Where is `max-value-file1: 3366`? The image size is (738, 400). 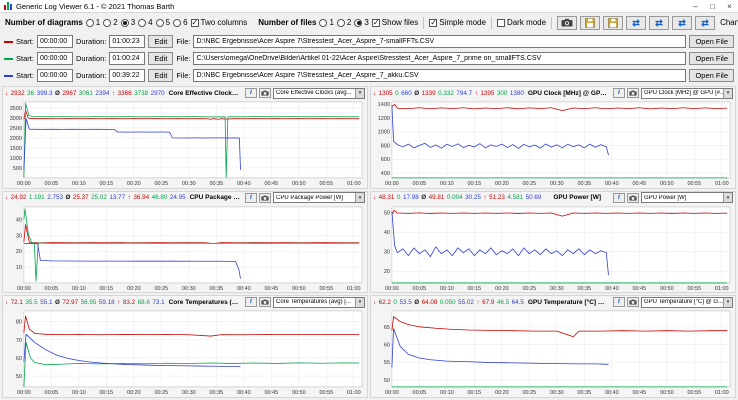
max-value-file1: 3366 is located at coordinates (124, 93).